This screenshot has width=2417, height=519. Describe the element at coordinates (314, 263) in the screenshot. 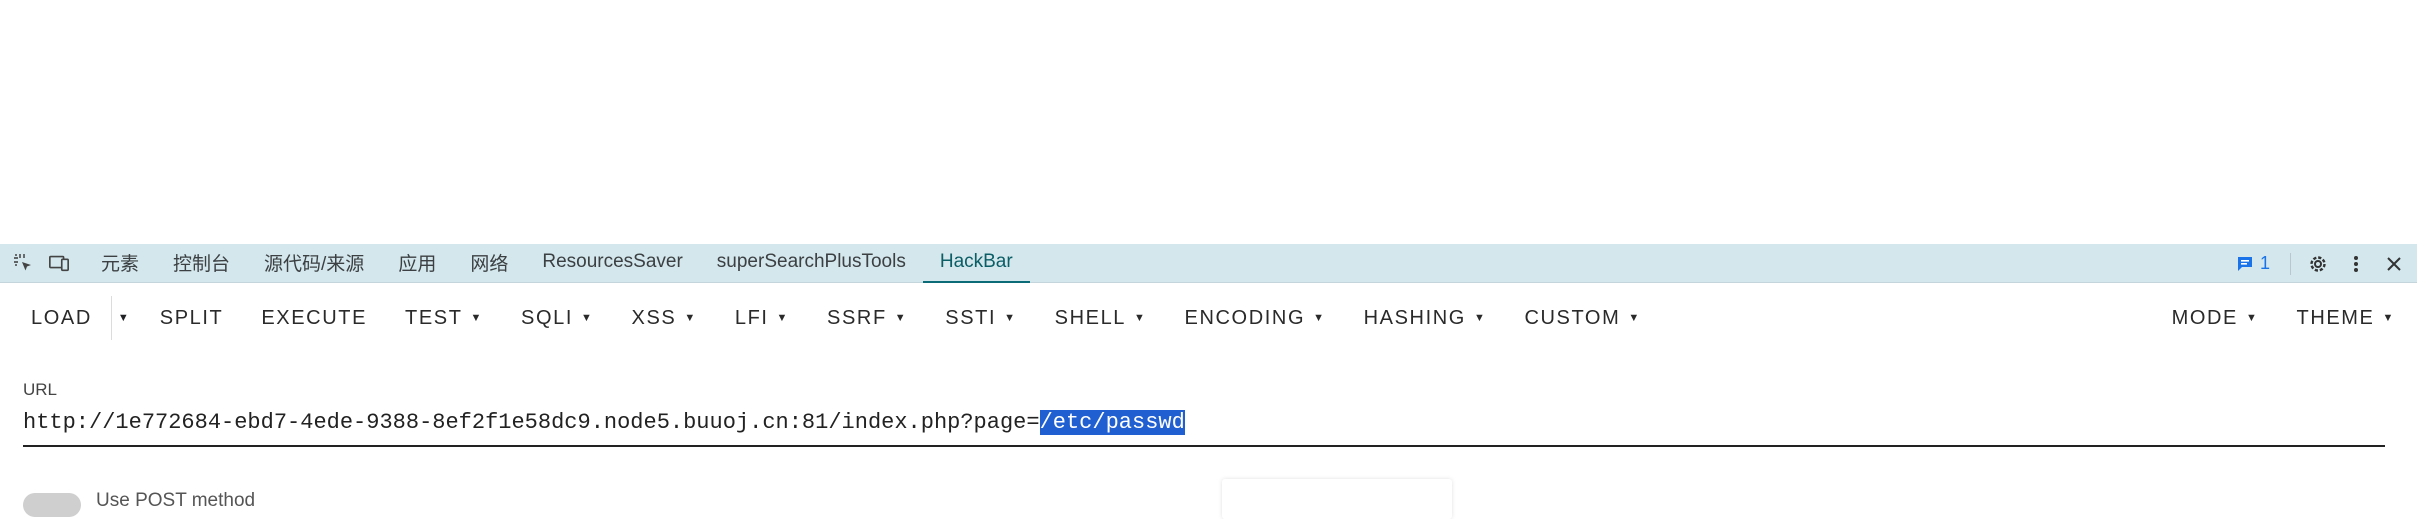

I see `tab-sources: 源代码/来源` at that location.